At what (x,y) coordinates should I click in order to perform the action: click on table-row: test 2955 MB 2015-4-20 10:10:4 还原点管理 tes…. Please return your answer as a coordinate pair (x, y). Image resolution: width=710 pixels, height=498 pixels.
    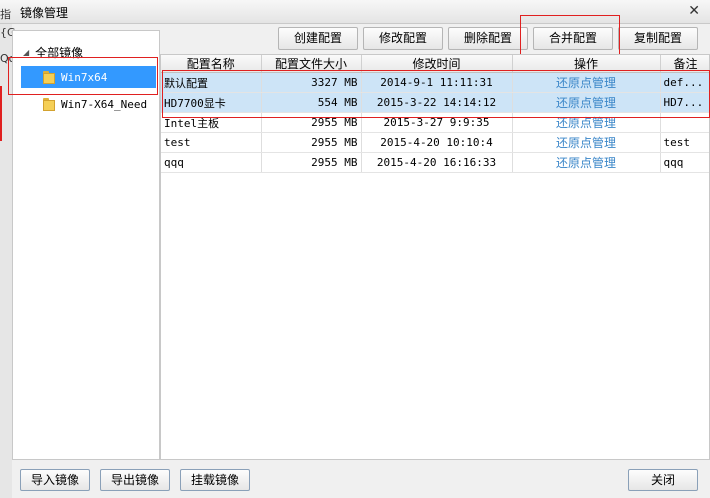
    Looking at the image, I should click on (435, 142).